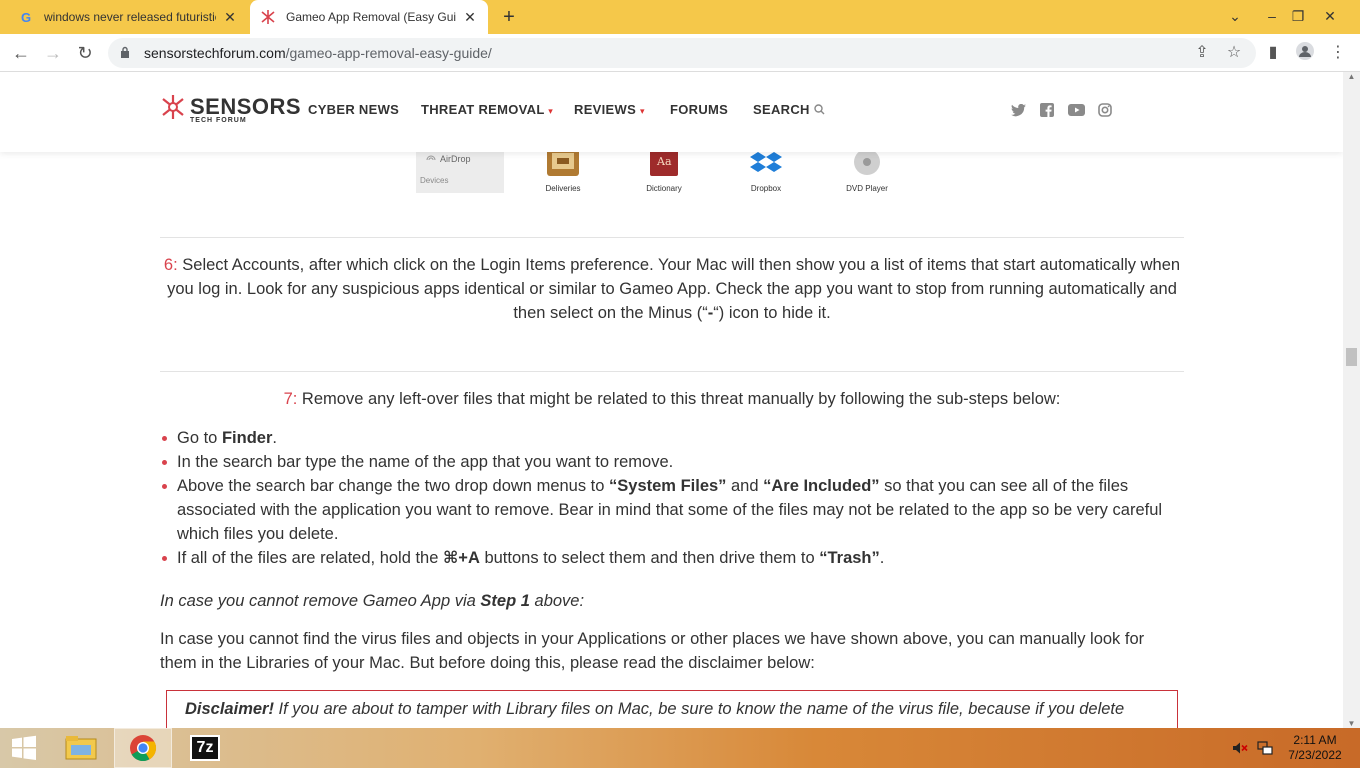  I want to click on scrollbar-thumb, so click(1351, 357).